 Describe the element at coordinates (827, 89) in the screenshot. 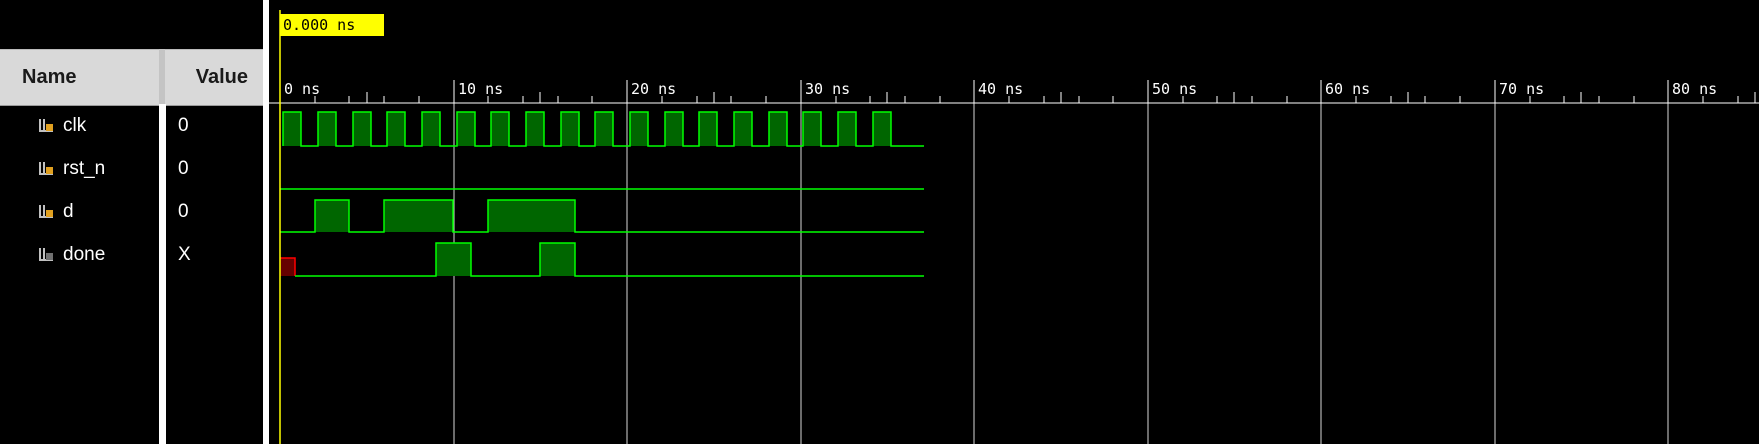

I see `ruler-label: 30 ns` at that location.